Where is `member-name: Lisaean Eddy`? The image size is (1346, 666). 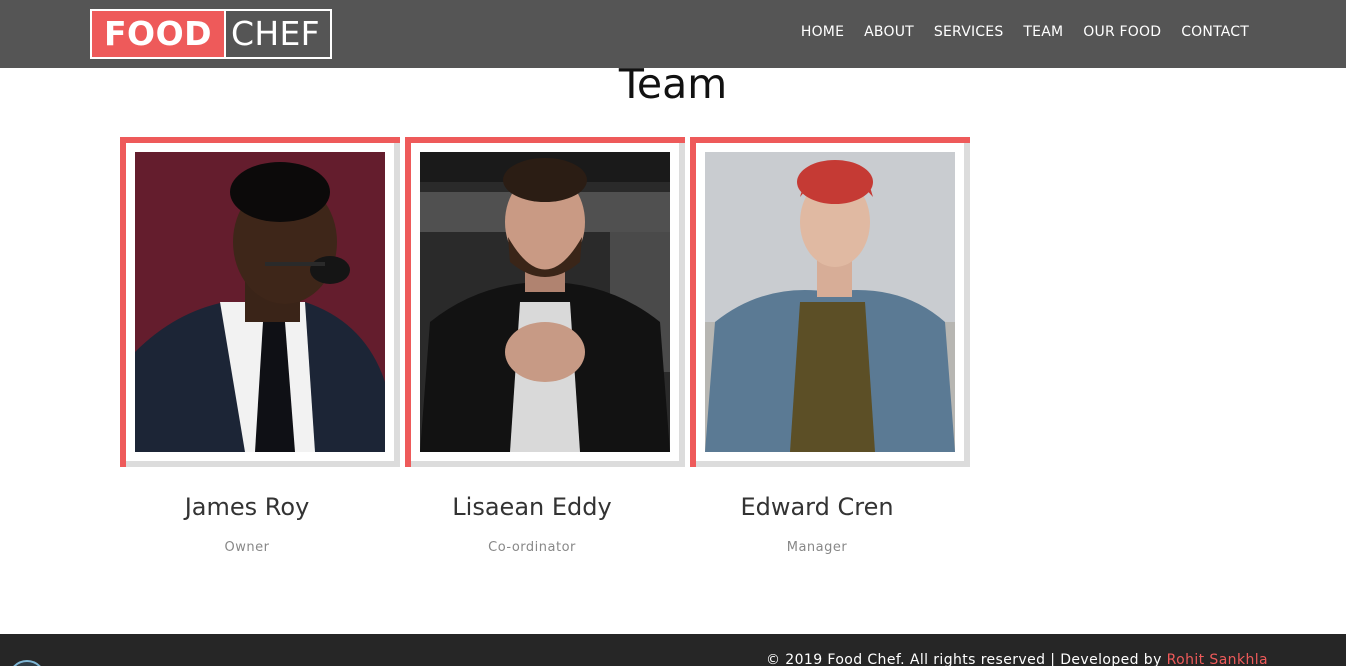
member-name: Lisaean Eddy is located at coordinates (532, 507).